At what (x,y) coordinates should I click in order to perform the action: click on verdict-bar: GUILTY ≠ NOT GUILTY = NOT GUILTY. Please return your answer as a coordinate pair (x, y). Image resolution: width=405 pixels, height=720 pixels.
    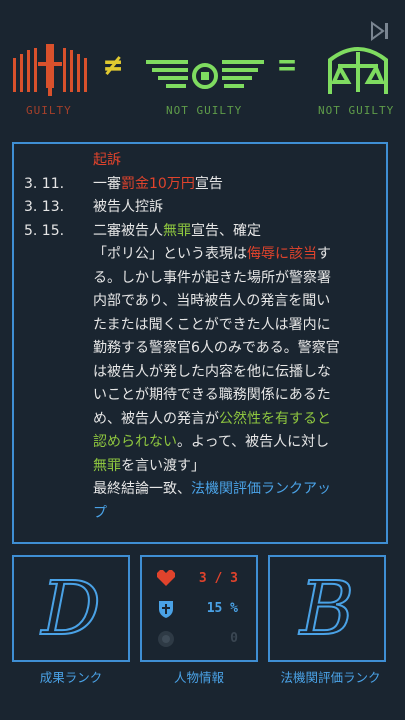
    Looking at the image, I should click on (202, 84).